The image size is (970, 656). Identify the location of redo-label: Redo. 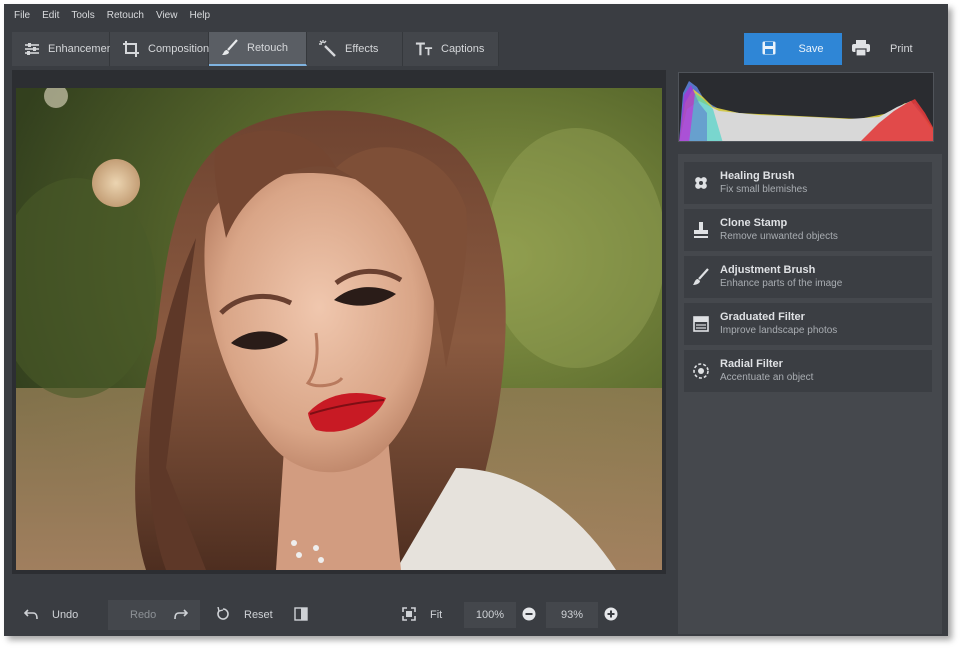
(143, 615).